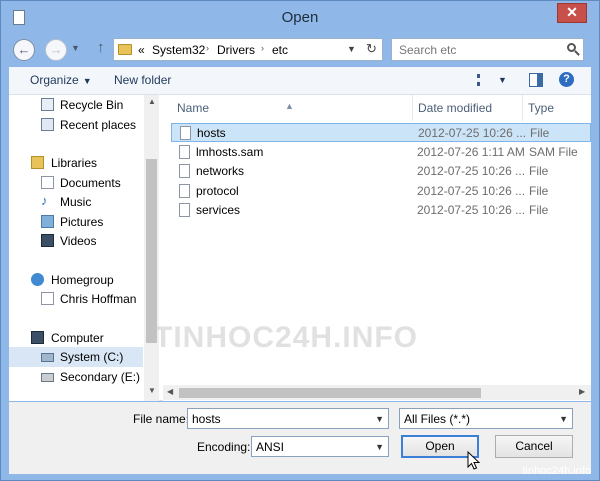 The image size is (600, 481). I want to click on sidebar-item-recent-places: Recent places, so click(76, 125).